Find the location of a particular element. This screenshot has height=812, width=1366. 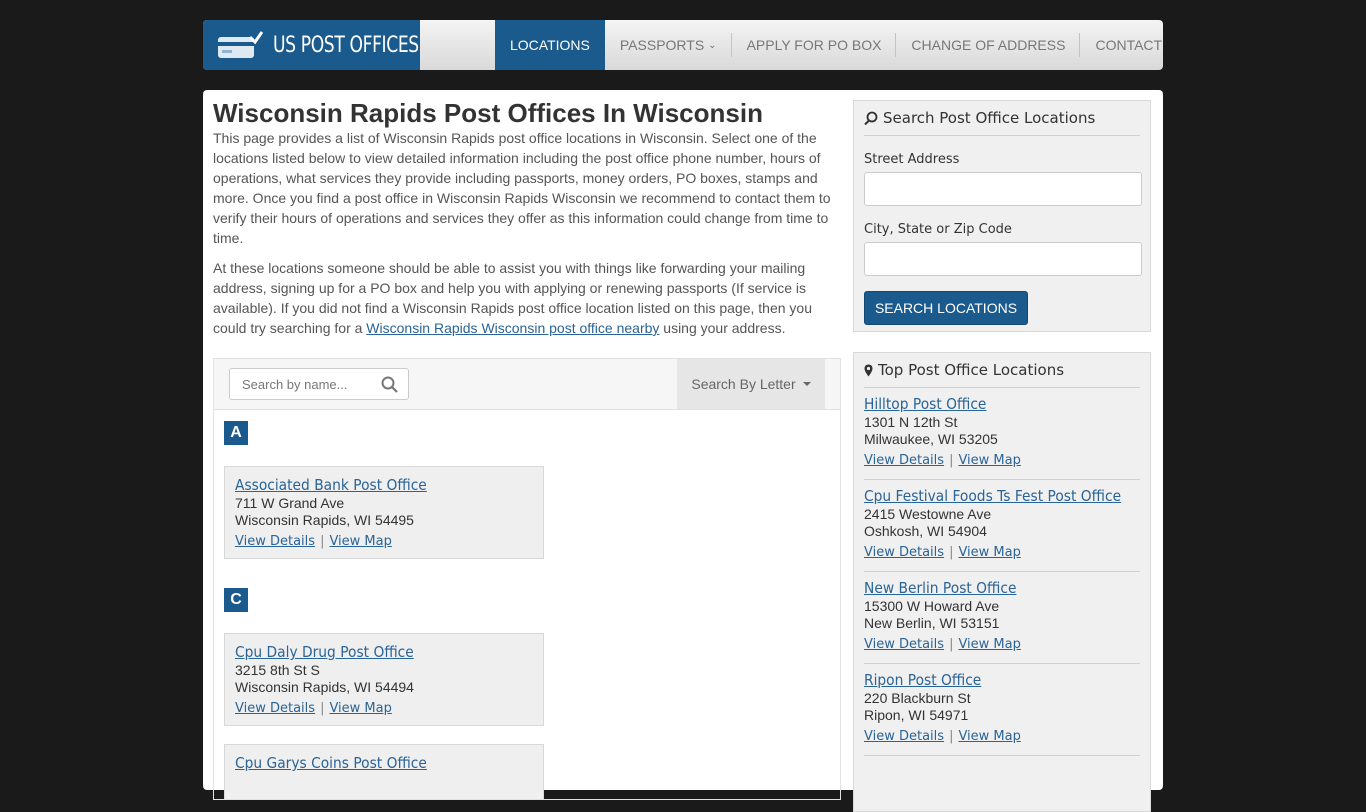

top-location-name-link: New Berlin Post Office is located at coordinates (940, 588).